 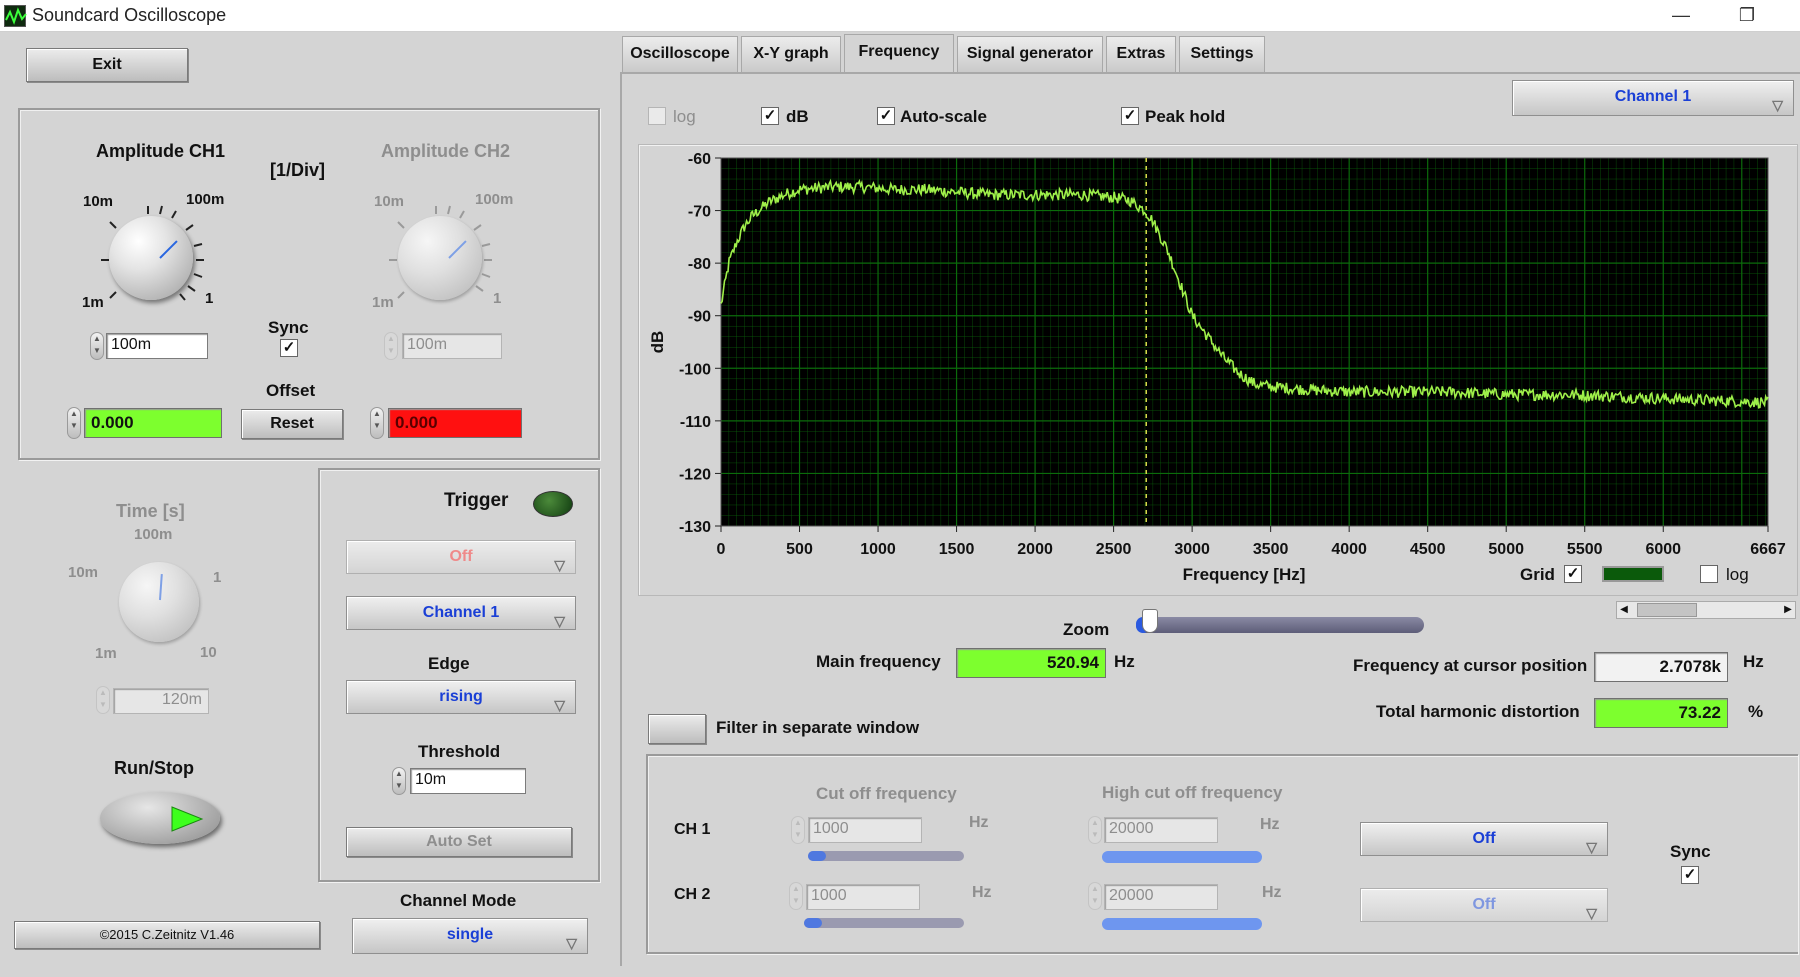 I want to click on main-frequency-label: Main frequency, so click(x=878, y=661).